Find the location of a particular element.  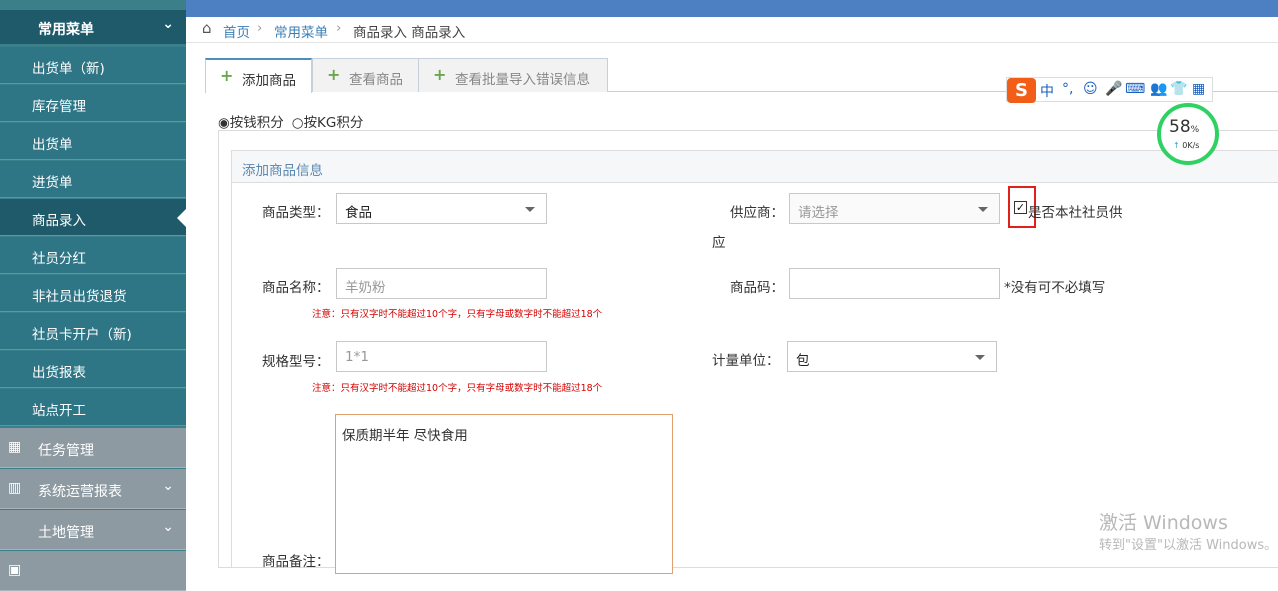

ime-punctuation-icon: °, is located at coordinates (1067, 89).